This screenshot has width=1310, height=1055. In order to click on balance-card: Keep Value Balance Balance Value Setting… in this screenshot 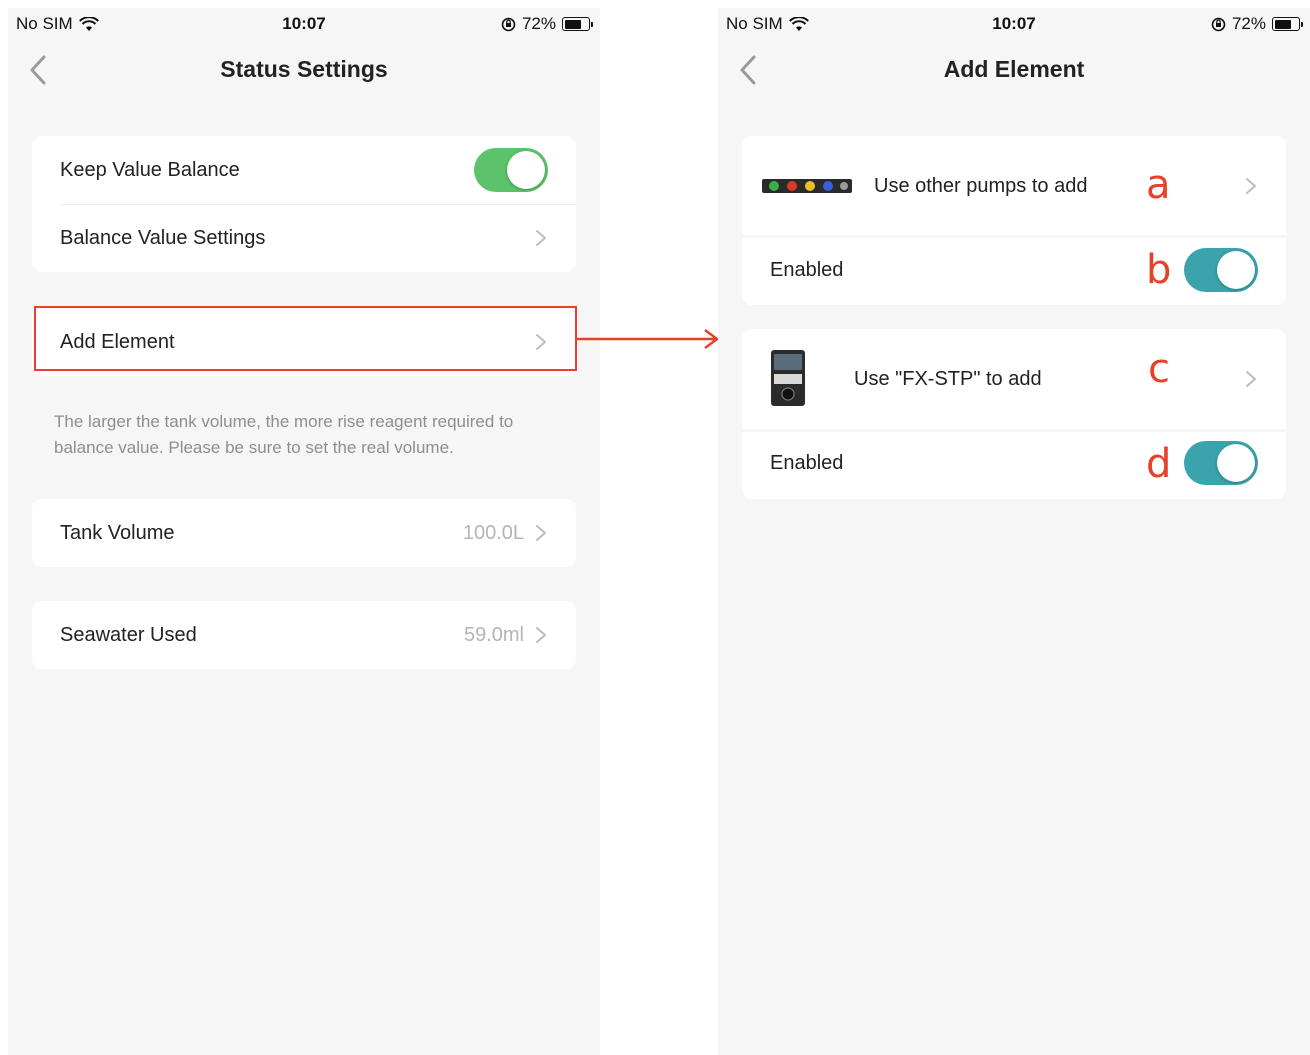, I will do `click(304, 204)`.